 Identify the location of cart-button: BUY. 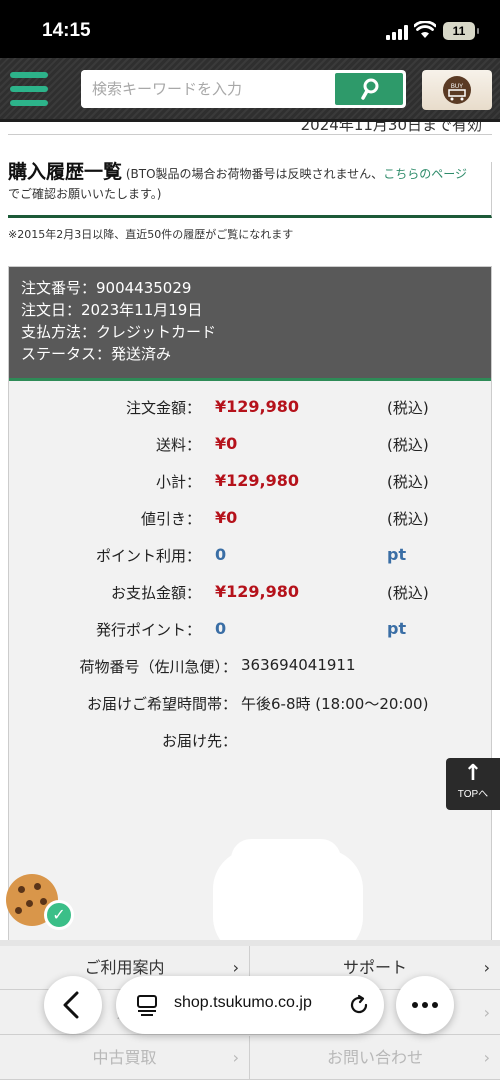
(457, 90).